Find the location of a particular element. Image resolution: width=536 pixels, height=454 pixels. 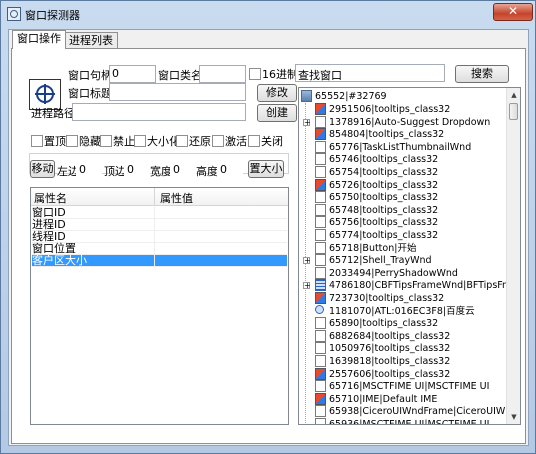

checkbox-disable-box is located at coordinates (106, 141).